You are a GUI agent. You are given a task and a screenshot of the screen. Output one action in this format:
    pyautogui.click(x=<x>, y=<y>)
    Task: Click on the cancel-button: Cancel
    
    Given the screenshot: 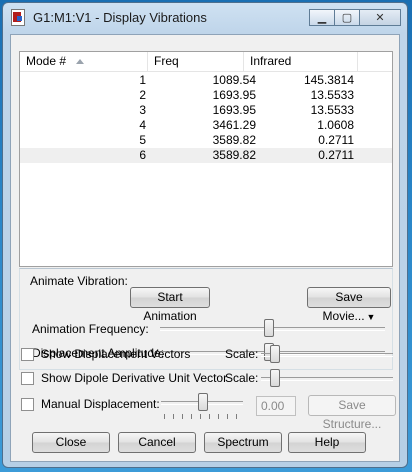 What is the action you would take?
    pyautogui.click(x=157, y=442)
    